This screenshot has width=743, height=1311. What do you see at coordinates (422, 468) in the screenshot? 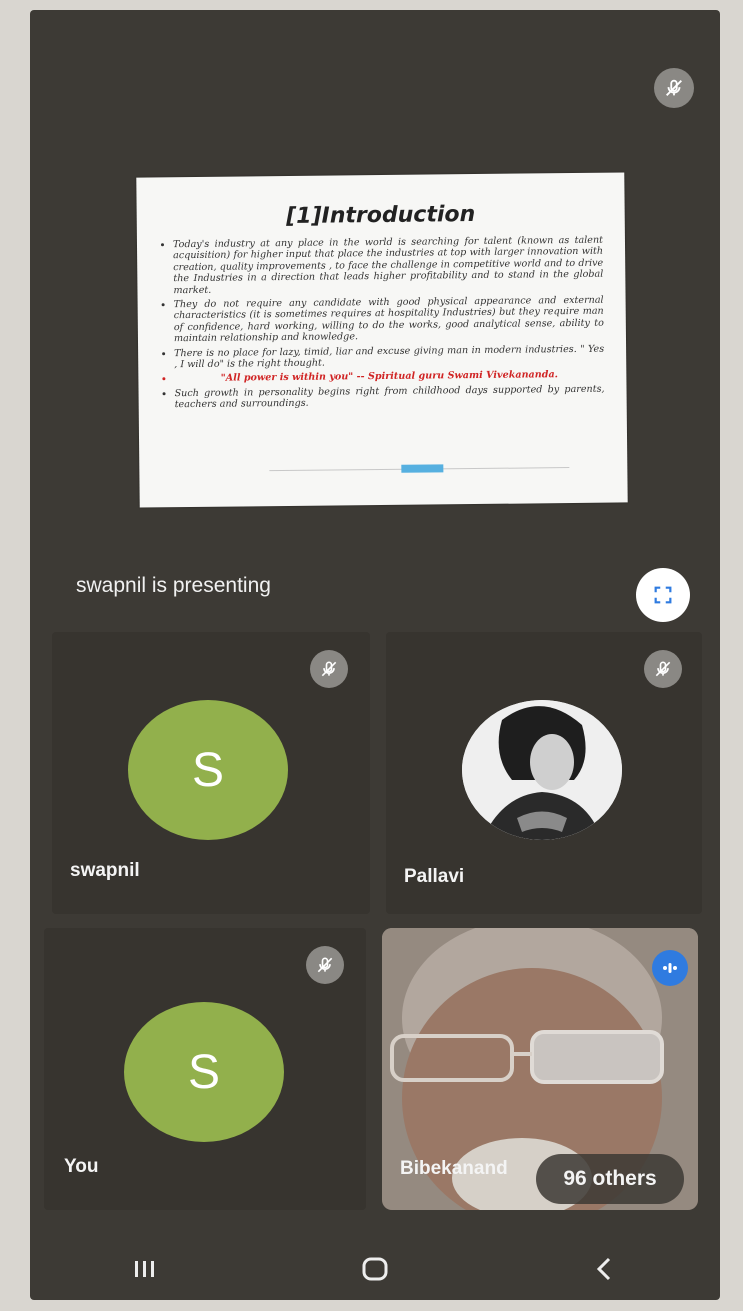
I see `slide-footer-tag` at bounding box center [422, 468].